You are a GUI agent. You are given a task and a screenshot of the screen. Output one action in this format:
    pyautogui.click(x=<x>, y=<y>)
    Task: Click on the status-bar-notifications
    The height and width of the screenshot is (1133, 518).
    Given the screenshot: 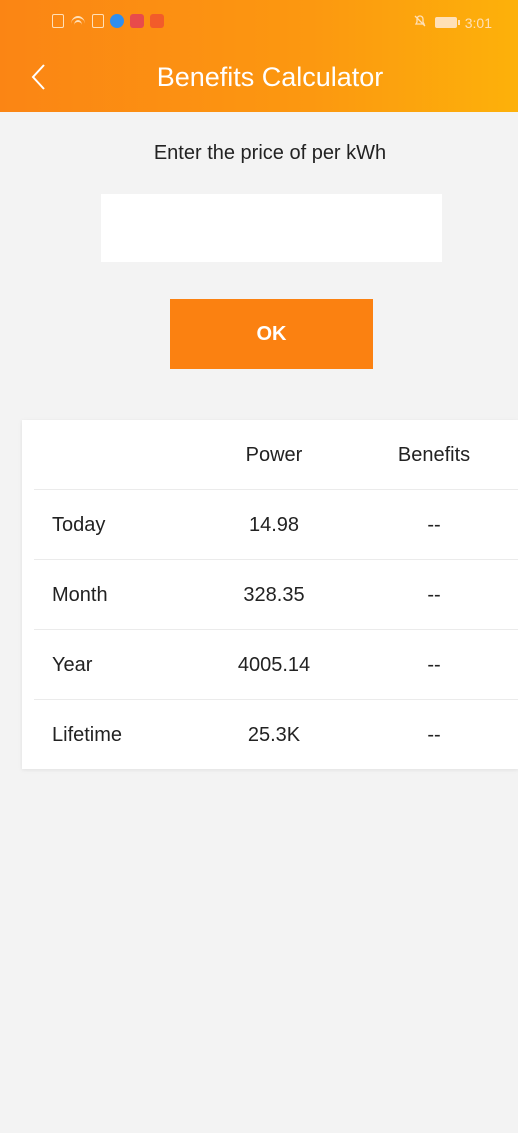 What is the action you would take?
    pyautogui.click(x=108, y=21)
    